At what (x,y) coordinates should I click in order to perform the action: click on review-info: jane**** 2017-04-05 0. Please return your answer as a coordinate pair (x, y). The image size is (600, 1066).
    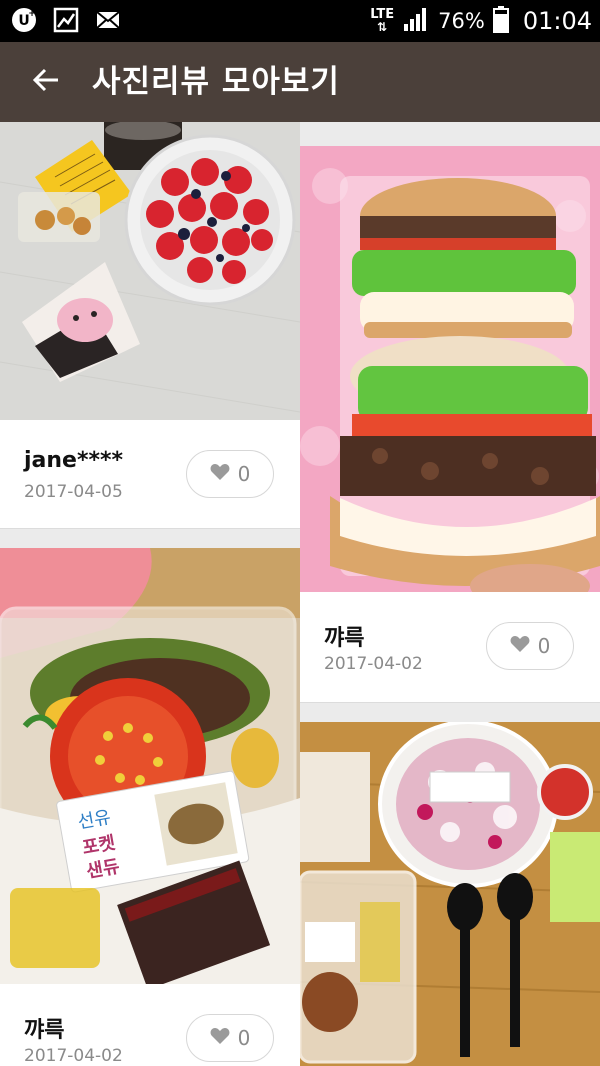
    Looking at the image, I should click on (150, 474).